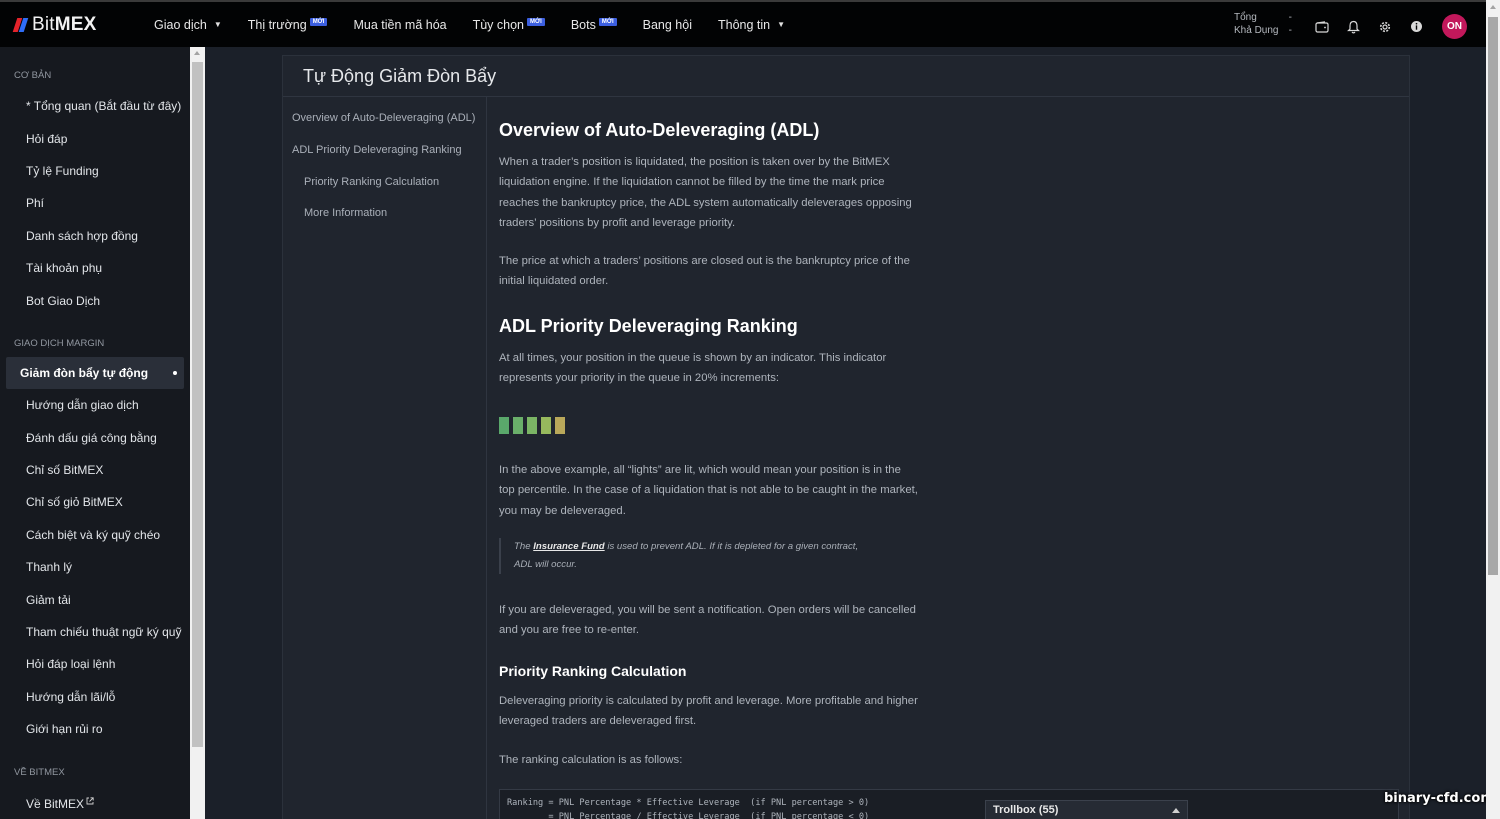 Image resolution: width=1500 pixels, height=819 pixels. Describe the element at coordinates (95, 106) in the screenshot. I see `sidebar-item-overview: * Tổng quan (Bắt đầu từ đây)` at that location.